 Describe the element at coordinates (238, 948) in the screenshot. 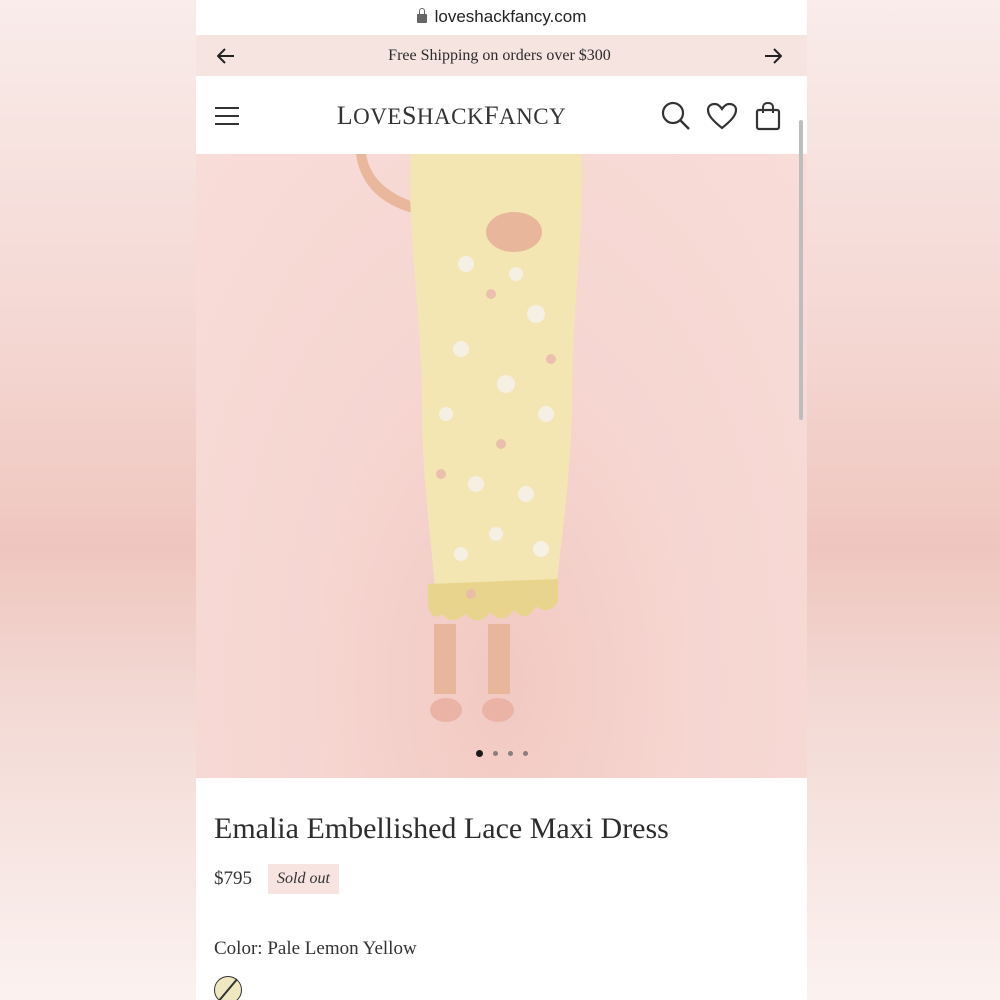

I see `color-label: Color:` at that location.